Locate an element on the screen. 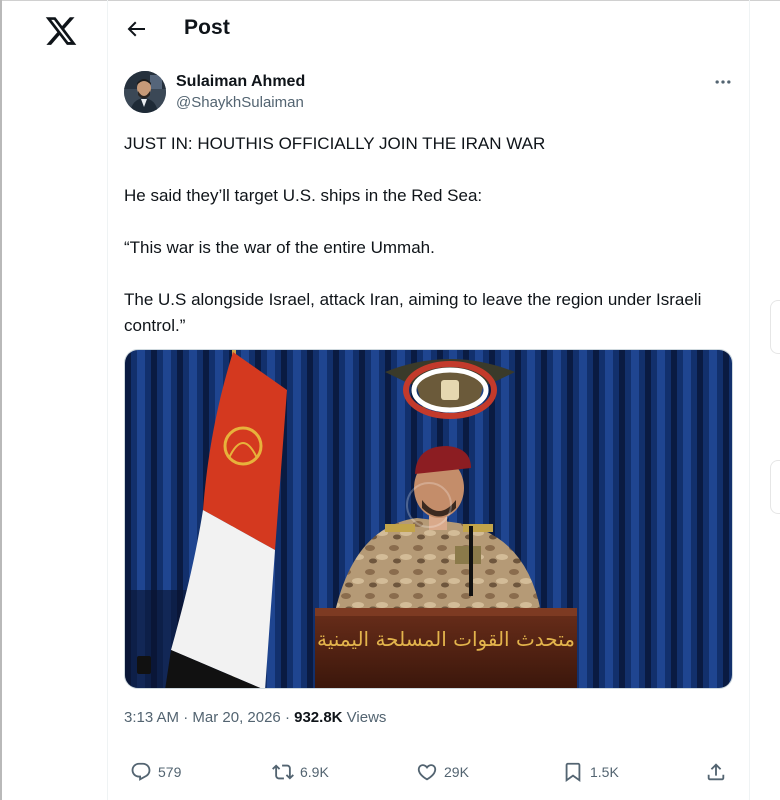 The image size is (780, 800). reply-count: 579 is located at coordinates (170, 772).